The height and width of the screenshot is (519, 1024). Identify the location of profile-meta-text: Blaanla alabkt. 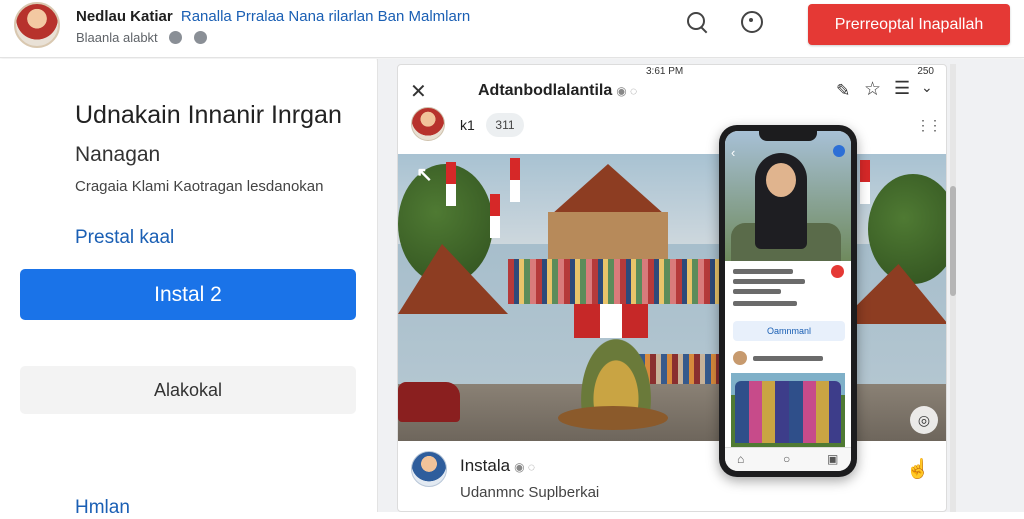
(117, 37).